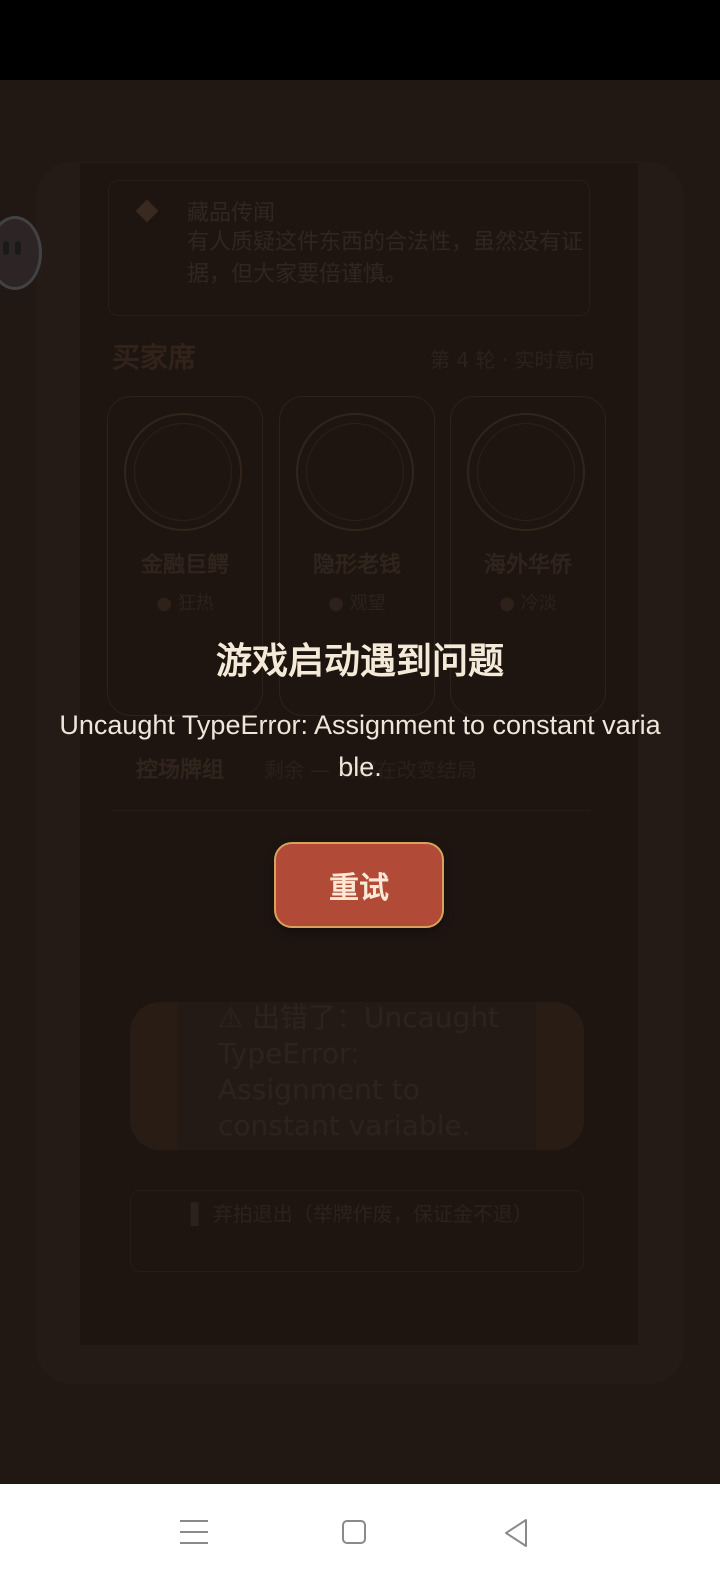 The image size is (720, 1584). I want to click on dialog-title: 游戏启动遇到问题, so click(359, 661).